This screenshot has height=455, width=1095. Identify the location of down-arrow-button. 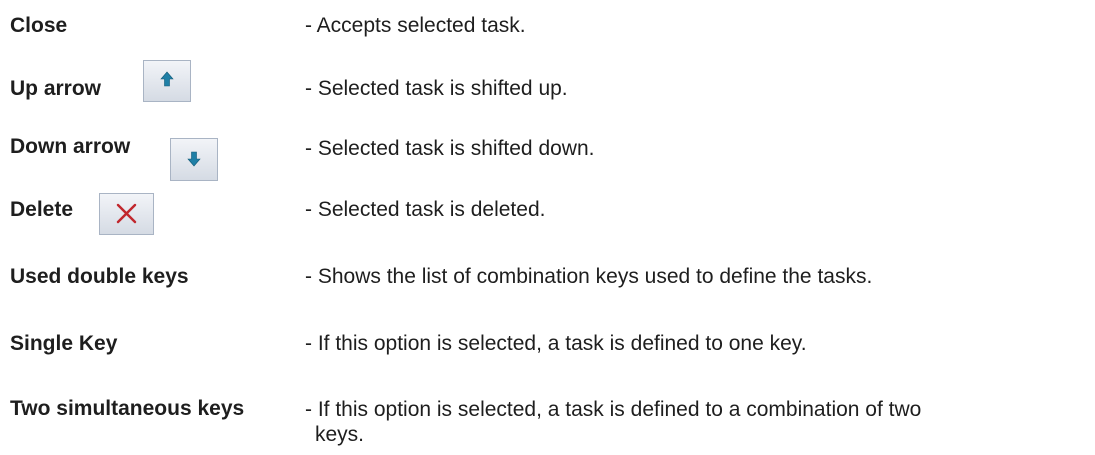
(194, 159).